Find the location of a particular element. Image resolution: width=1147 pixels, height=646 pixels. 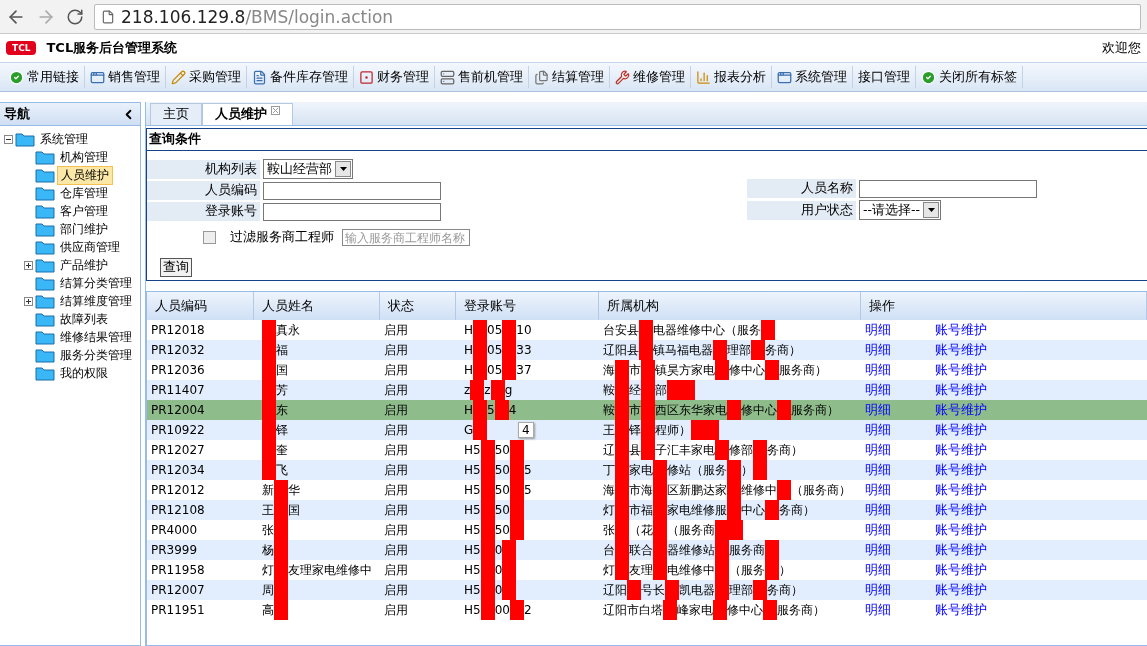

checkbox is located at coordinates (209, 237).